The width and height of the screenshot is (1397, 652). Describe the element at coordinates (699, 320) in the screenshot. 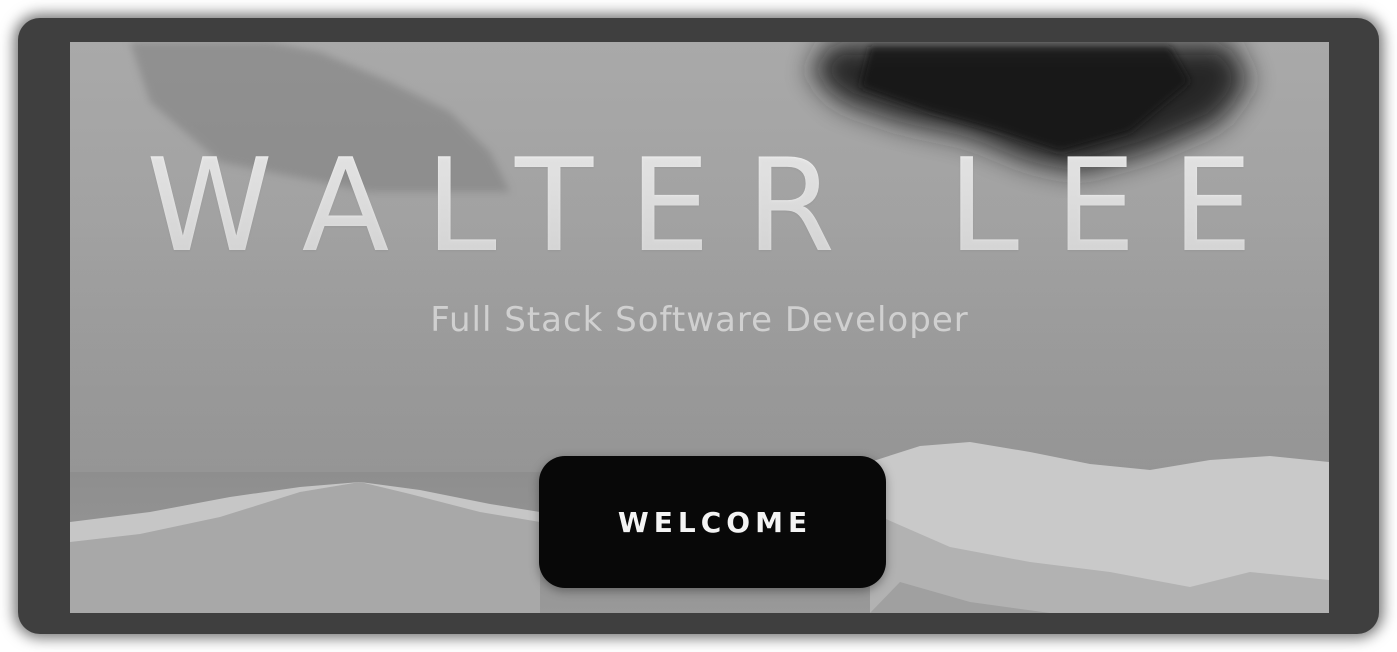

I see `hero-subtitle: Full Stack Software Developer` at that location.